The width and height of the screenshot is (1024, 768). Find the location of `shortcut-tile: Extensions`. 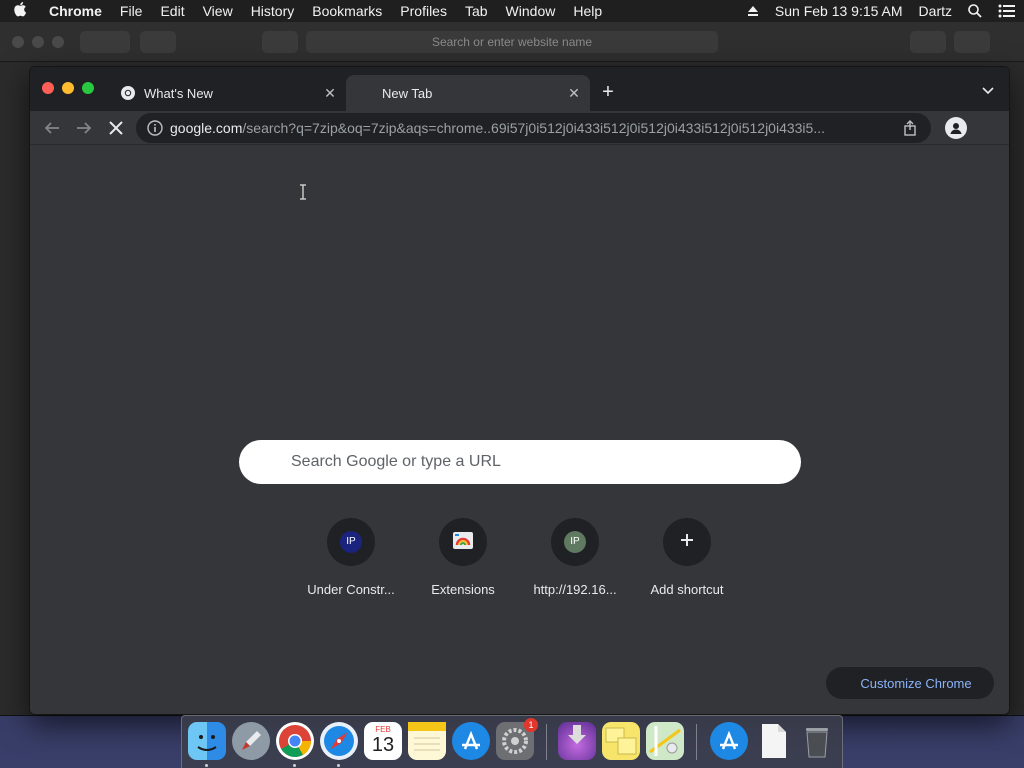

shortcut-tile: Extensions is located at coordinates (463, 557).